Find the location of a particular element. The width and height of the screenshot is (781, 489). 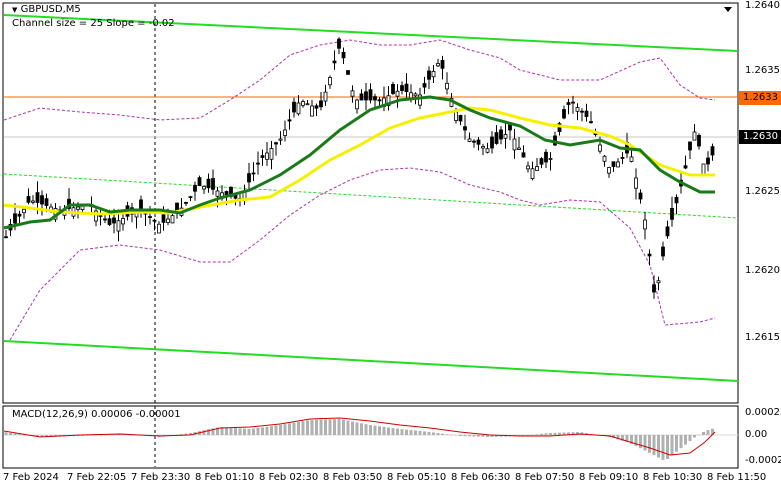

macd-axis-label: -0.00023 is located at coordinates (763, 460).